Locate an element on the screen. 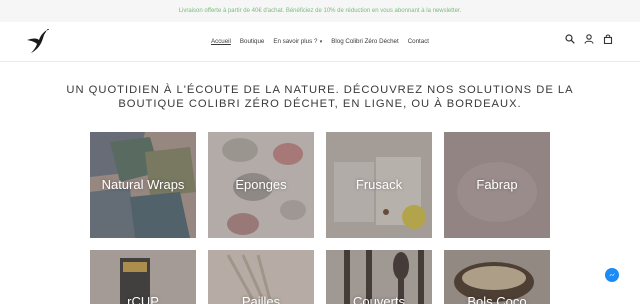 The height and width of the screenshot is (304, 640). nav-item-accueil: Accueil is located at coordinates (221, 41).